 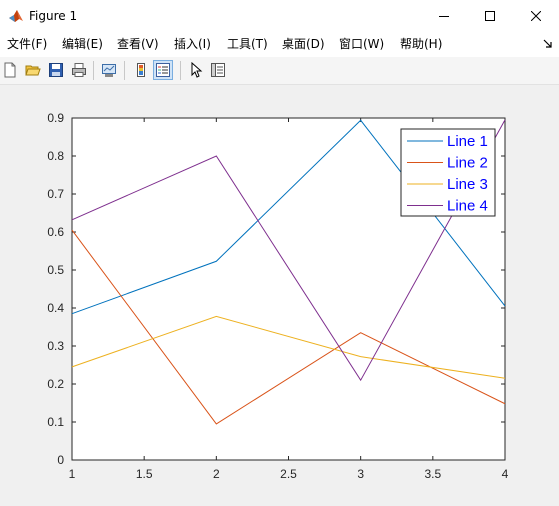 What do you see at coordinates (421, 44) in the screenshot?
I see `menu-help: 帮助(H)` at bounding box center [421, 44].